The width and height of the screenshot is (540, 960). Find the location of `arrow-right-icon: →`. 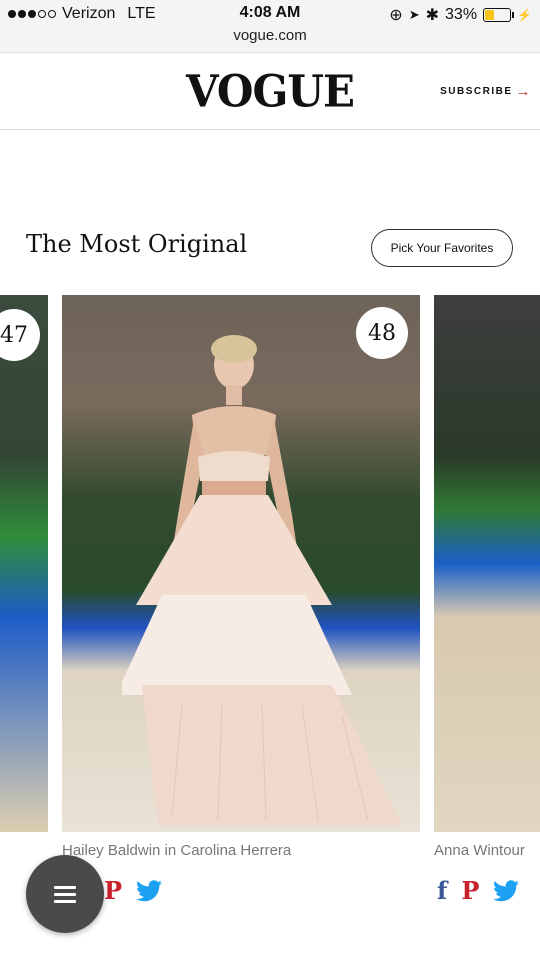

arrow-right-icon: → is located at coordinates (523, 91).